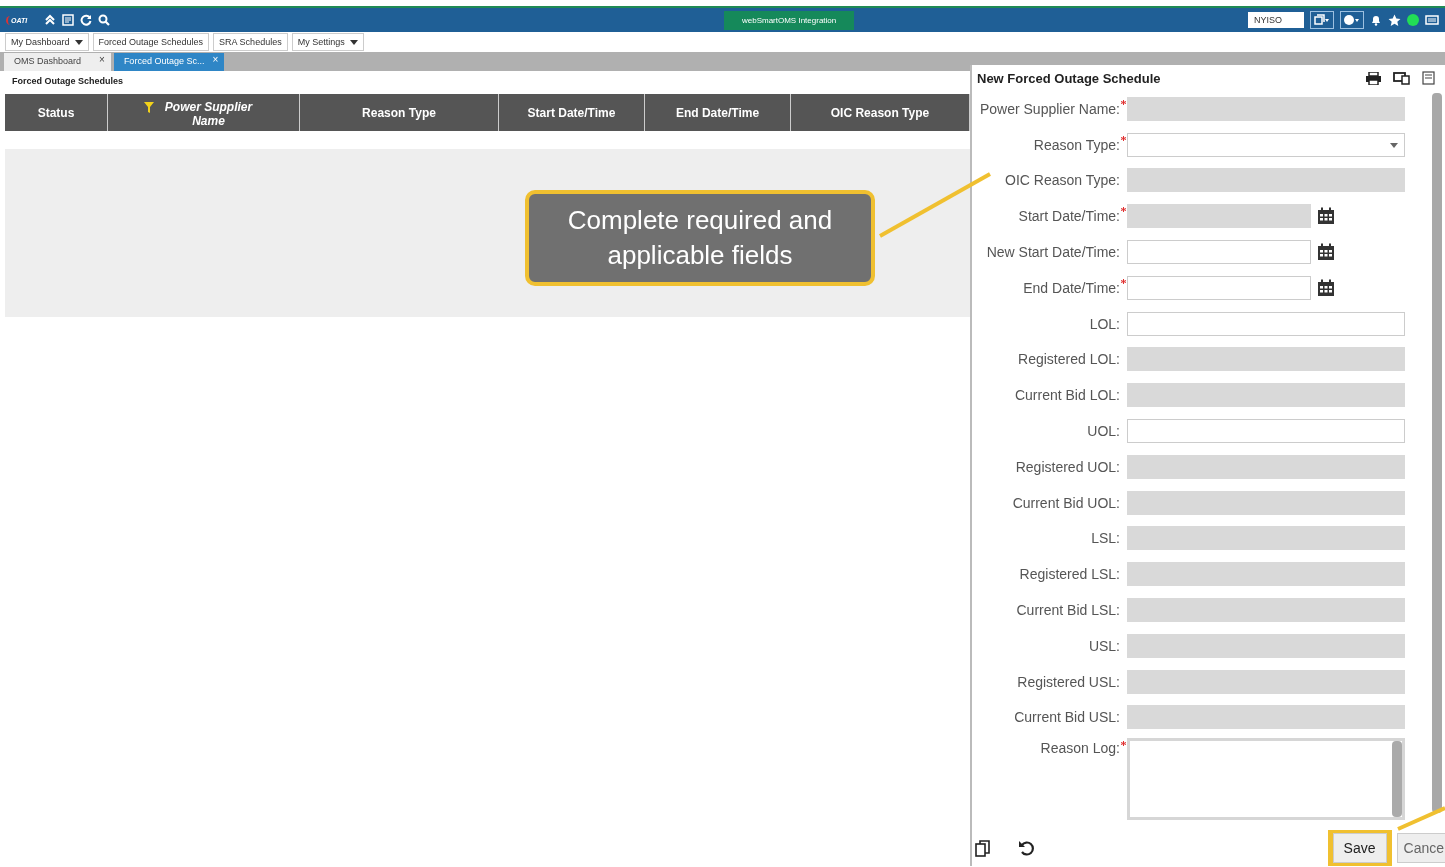 This screenshot has width=1445, height=867. I want to click on window-menu-button, so click(1322, 20).